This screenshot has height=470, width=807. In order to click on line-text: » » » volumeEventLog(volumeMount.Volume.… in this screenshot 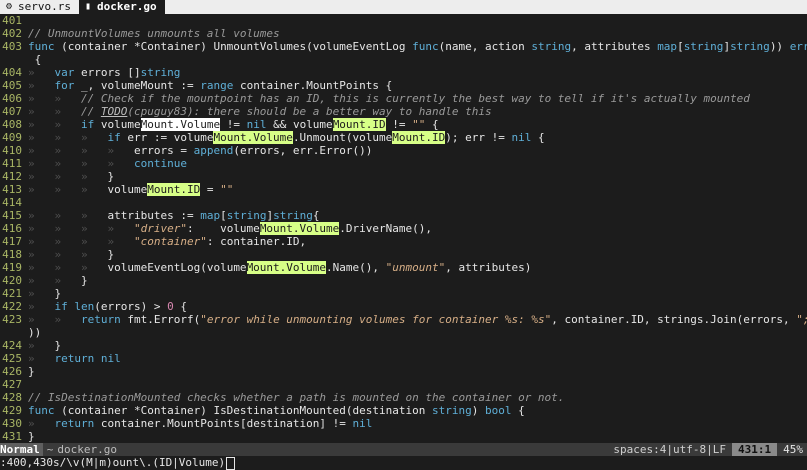, I will do `click(280, 267)`.